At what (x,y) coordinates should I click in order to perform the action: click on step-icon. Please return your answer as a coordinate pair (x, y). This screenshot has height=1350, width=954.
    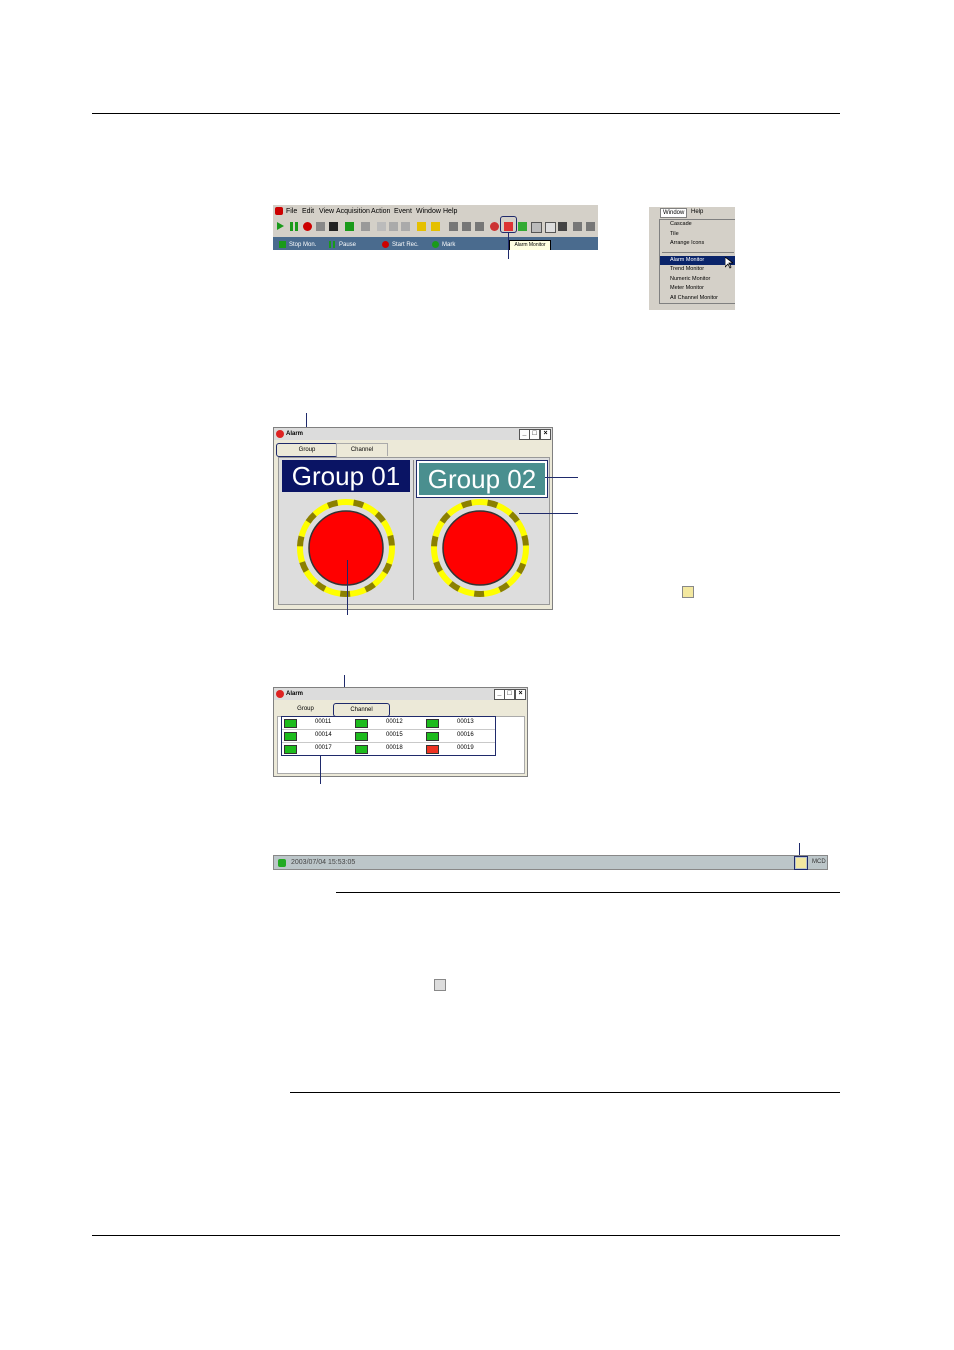
    Looking at the image, I should click on (320, 226).